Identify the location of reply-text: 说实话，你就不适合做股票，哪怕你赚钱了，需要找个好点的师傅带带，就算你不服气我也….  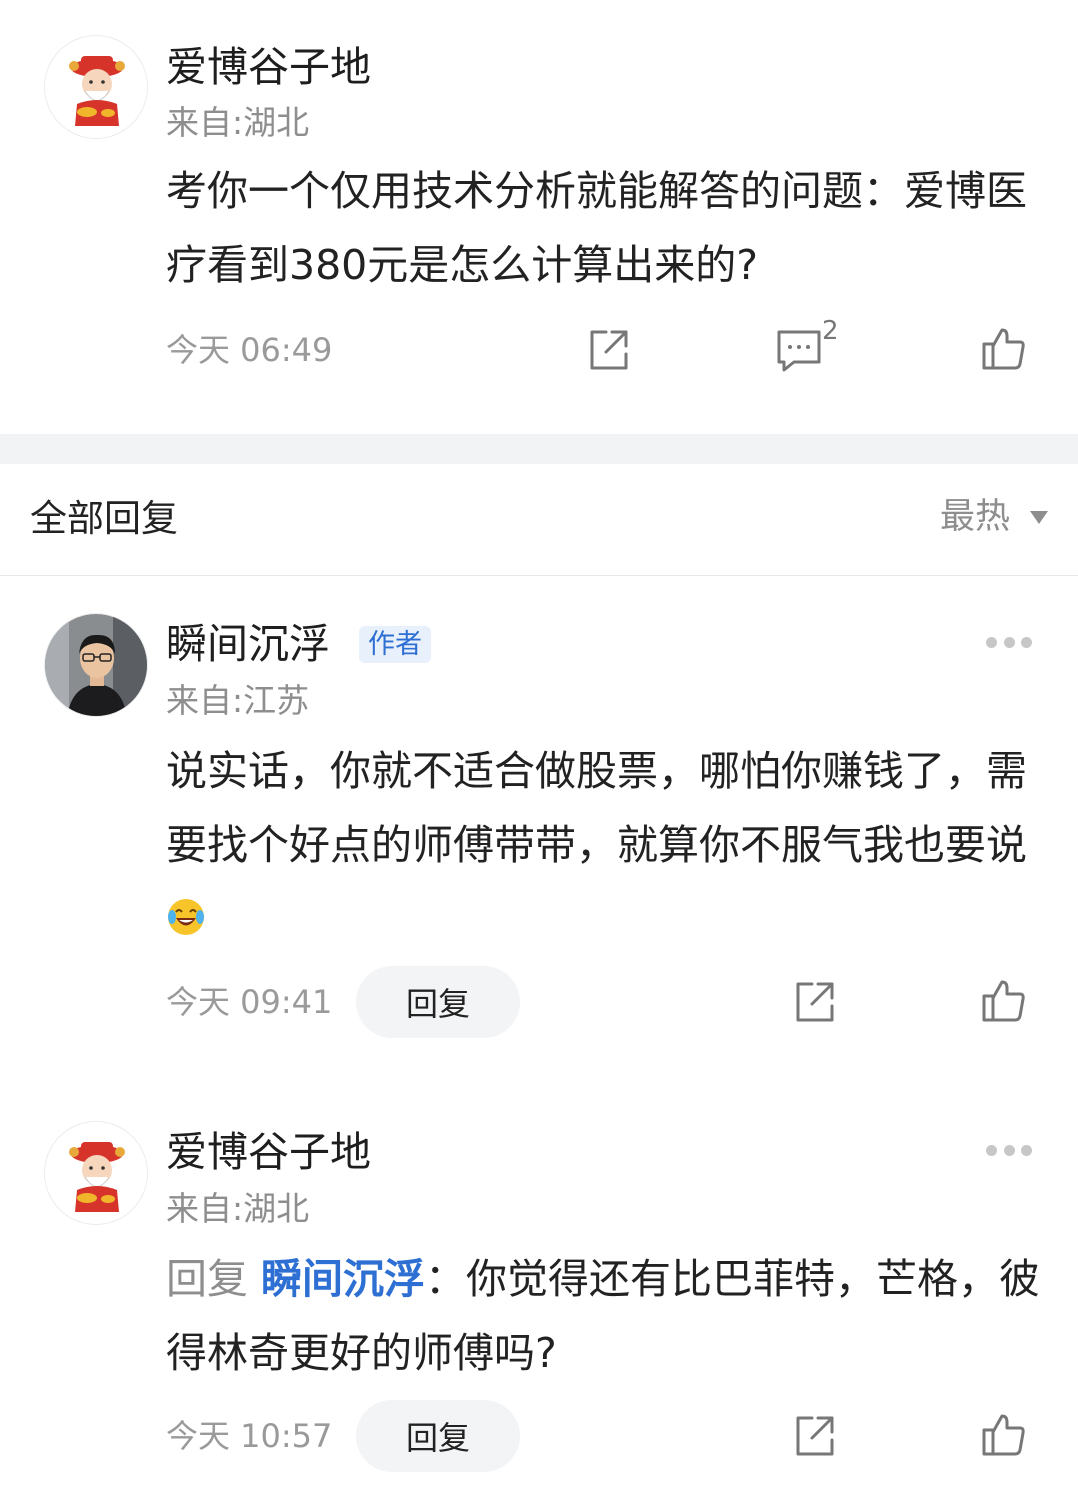
(596, 808).